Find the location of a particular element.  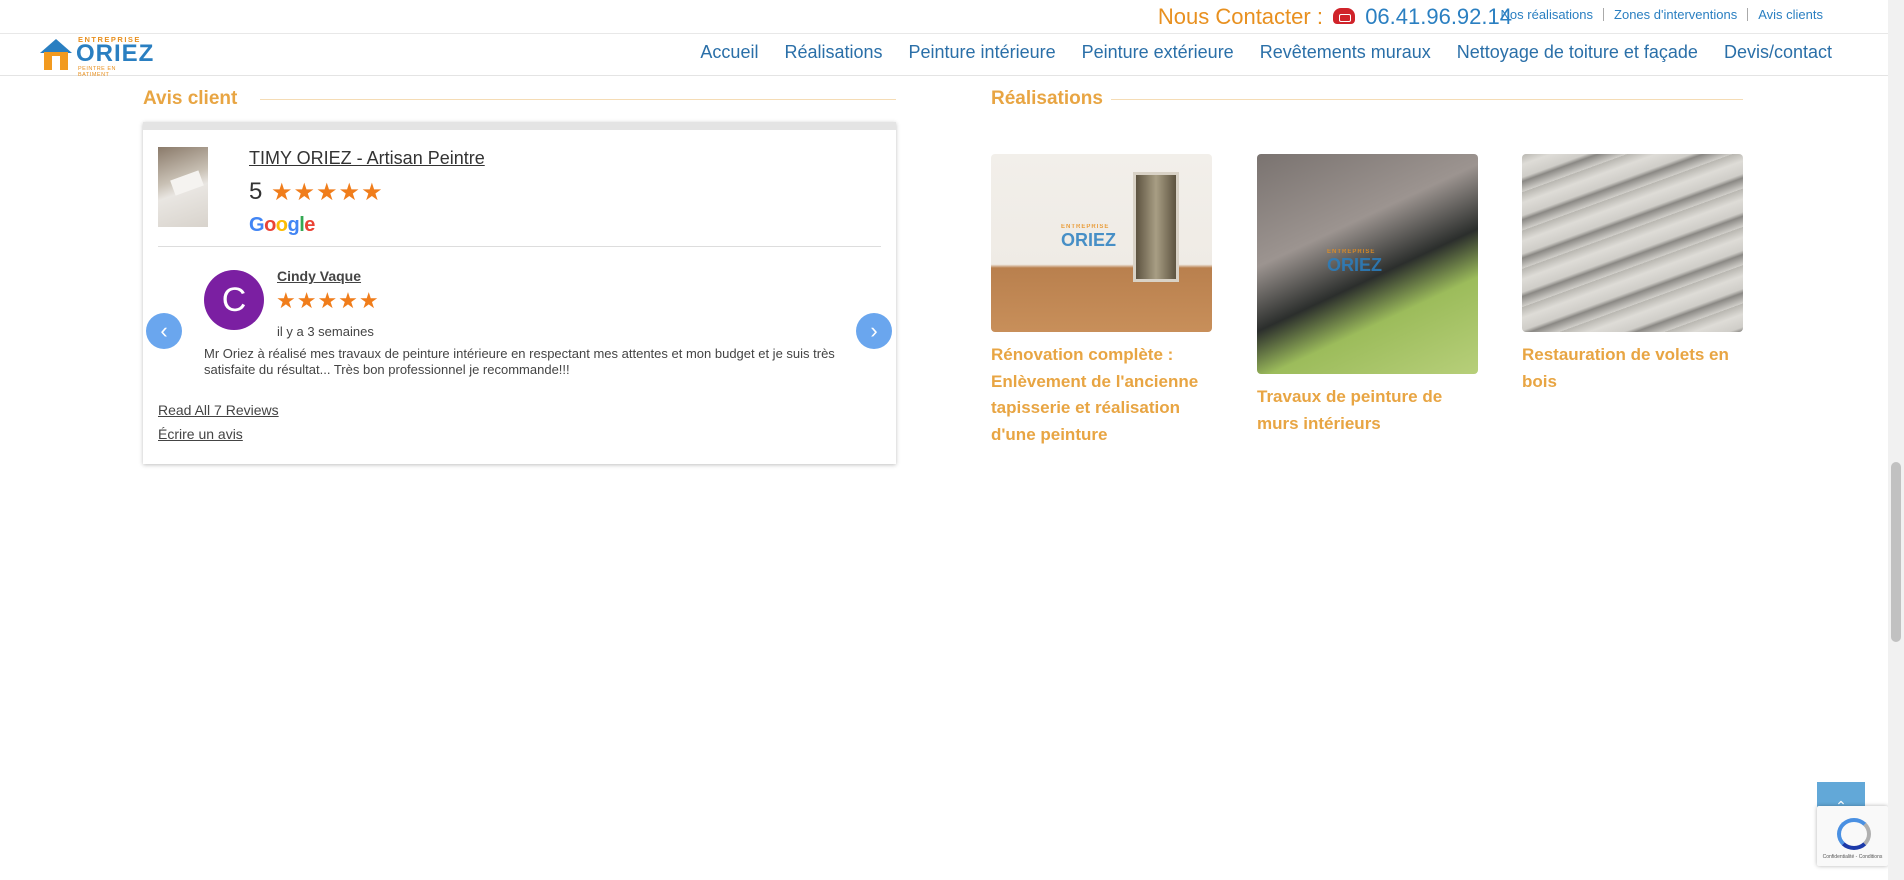

scrollbar-thumb is located at coordinates (1896, 552).